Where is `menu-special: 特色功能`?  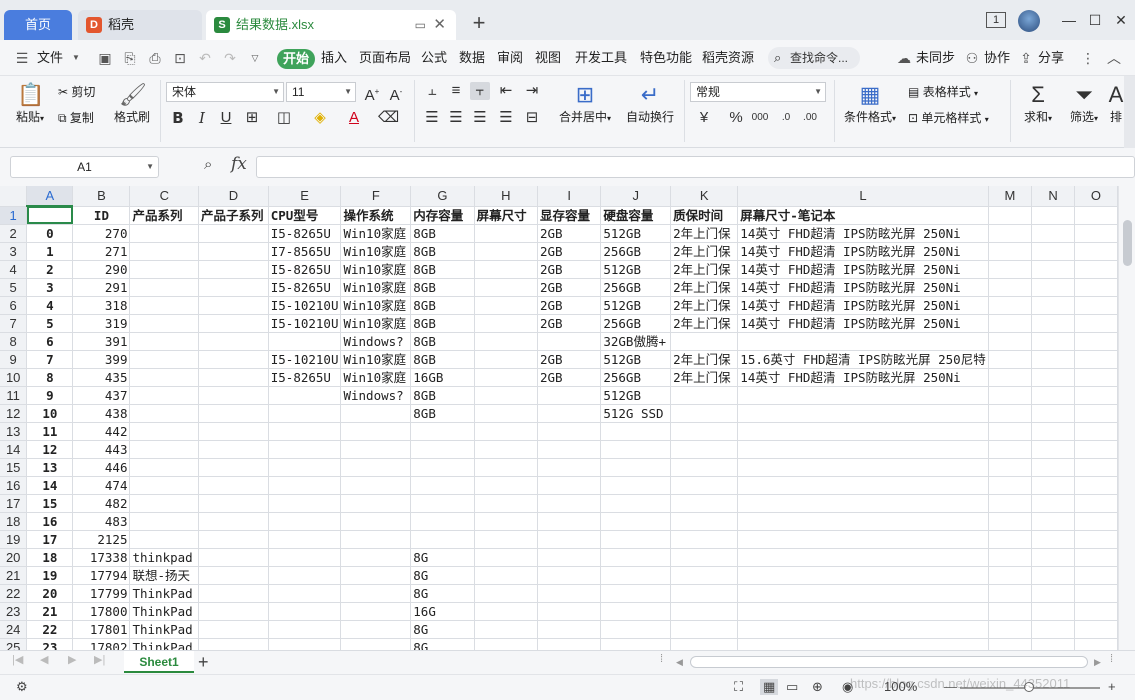
menu-special: 特色功能 is located at coordinates (666, 58).